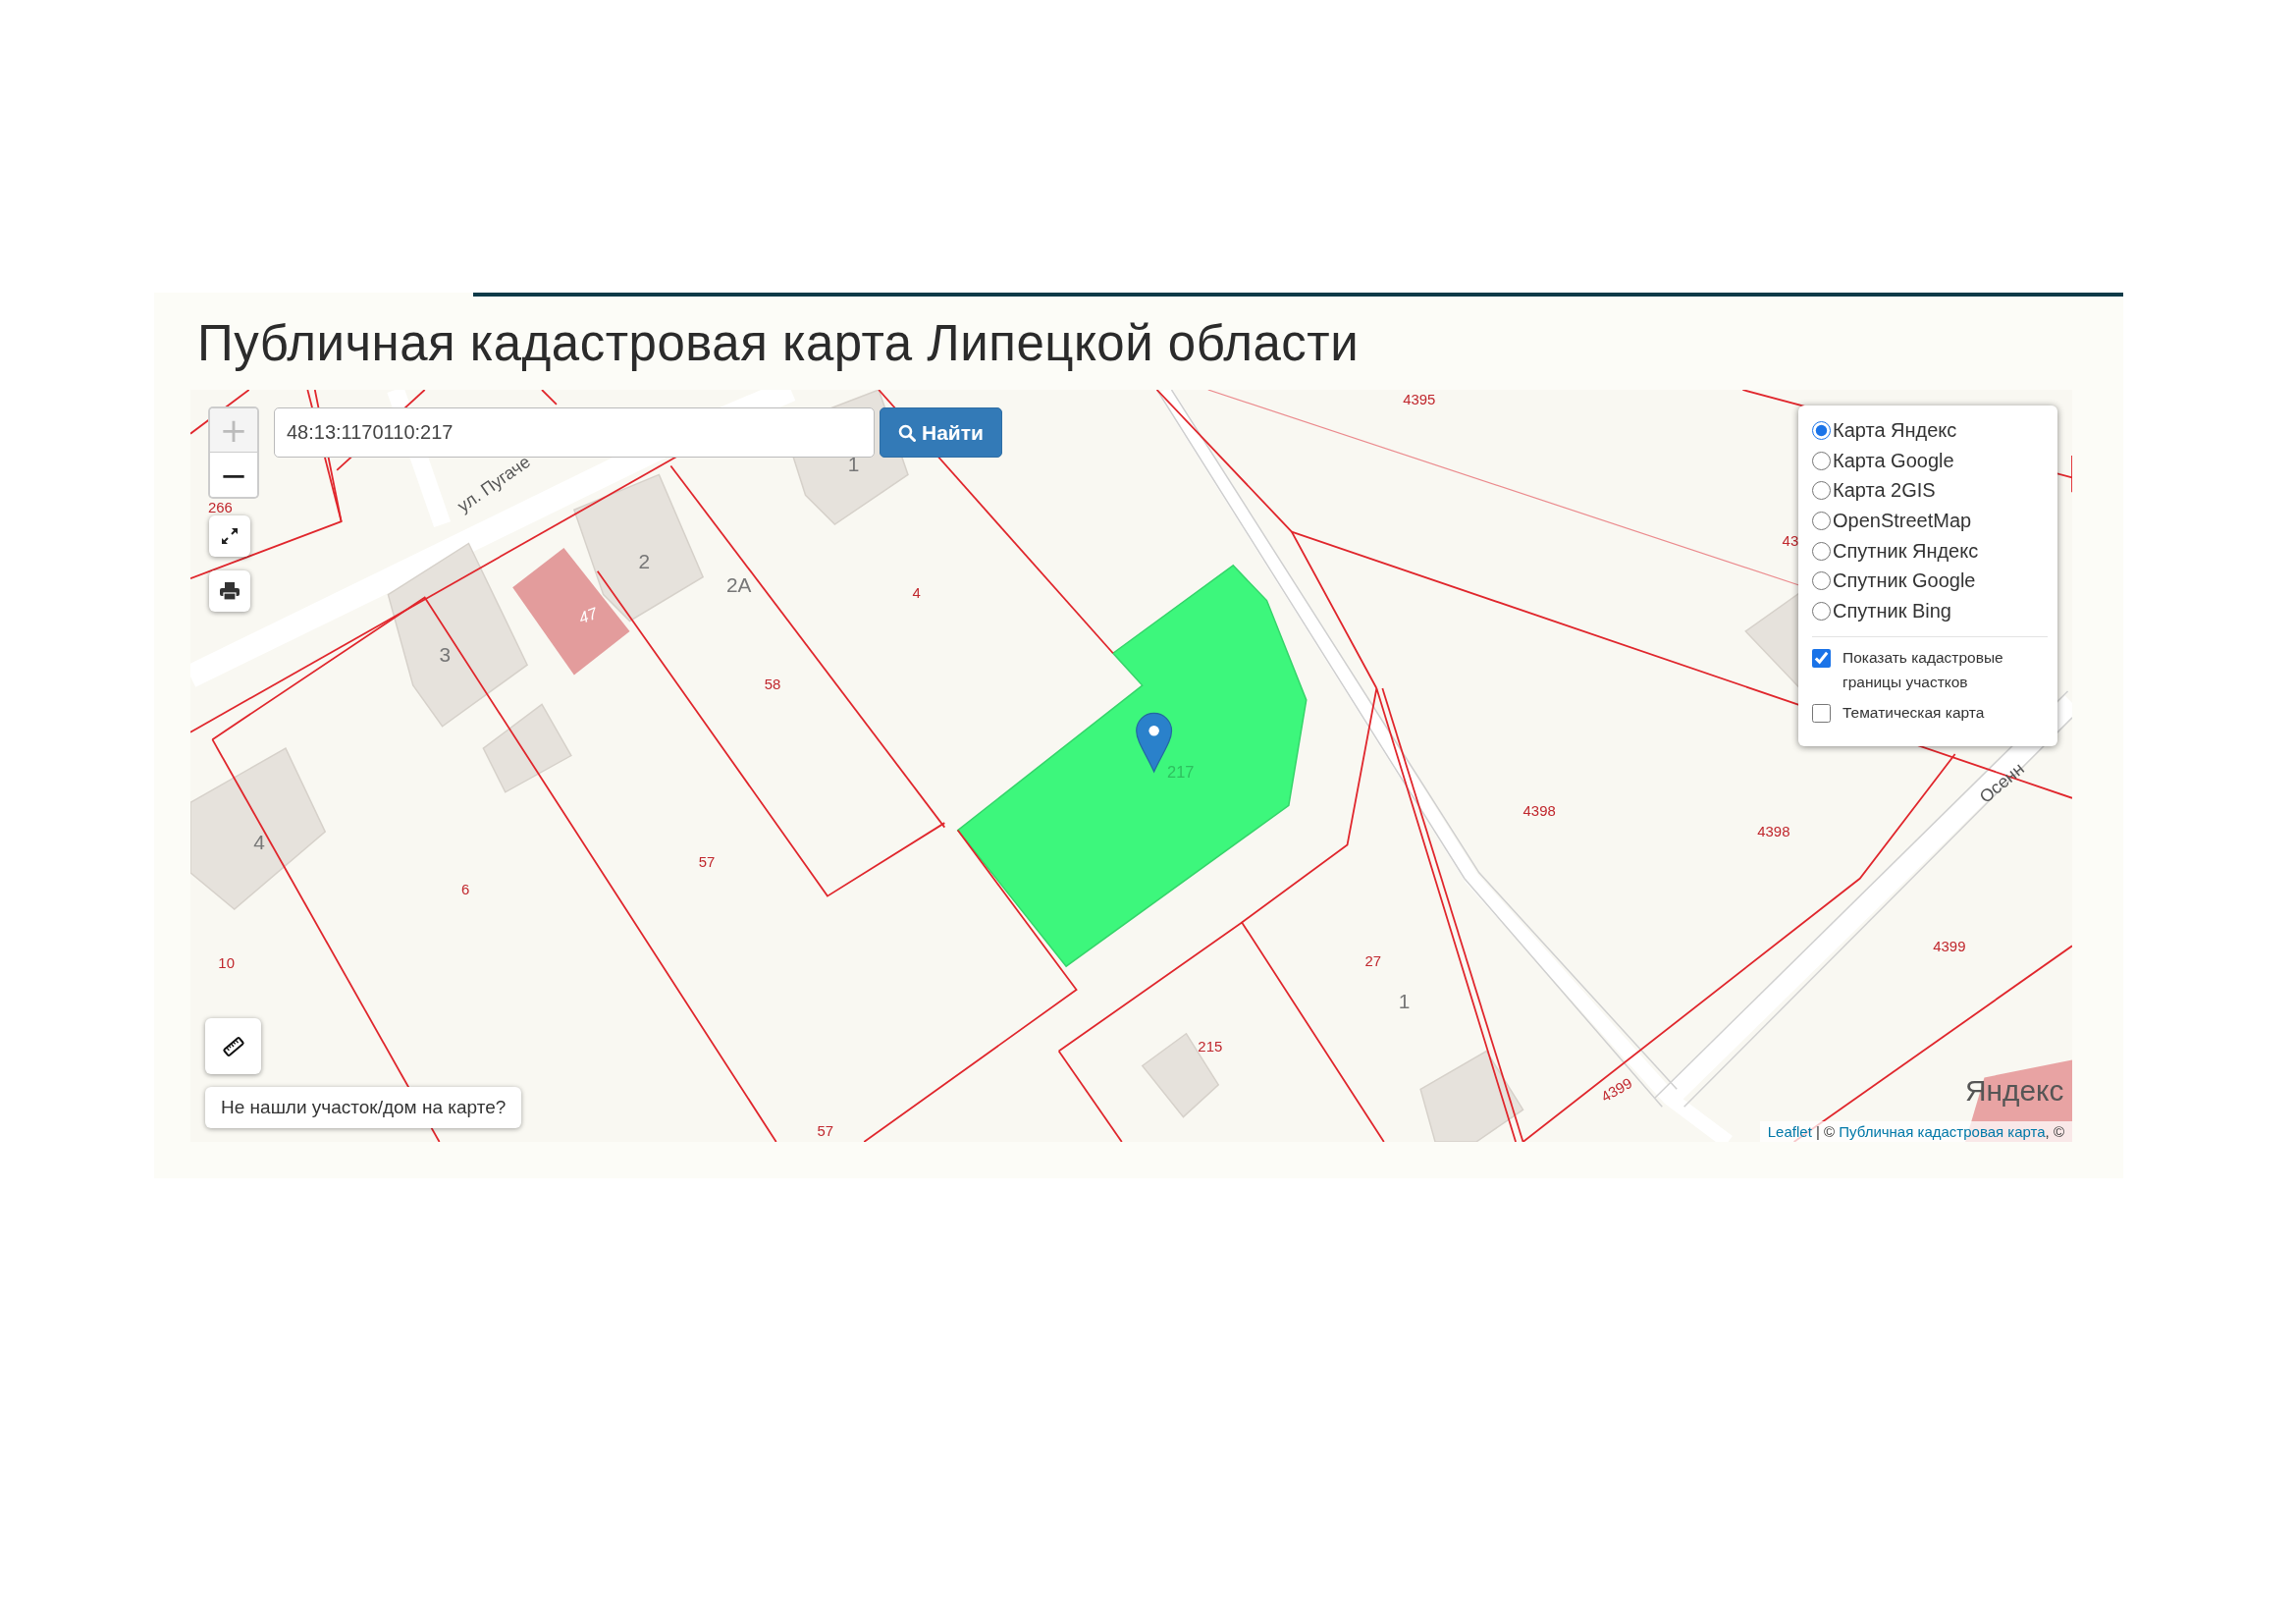 The image size is (2296, 1624). What do you see at coordinates (364, 1107) in the screenshot?
I see `not-found-button: Не нашли участок/дом на карте?` at bounding box center [364, 1107].